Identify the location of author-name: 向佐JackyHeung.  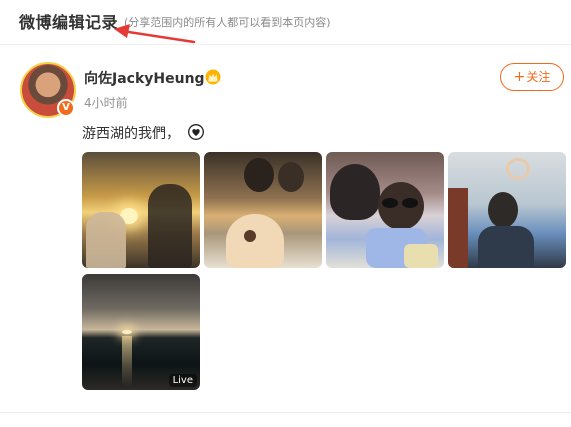
(144, 78).